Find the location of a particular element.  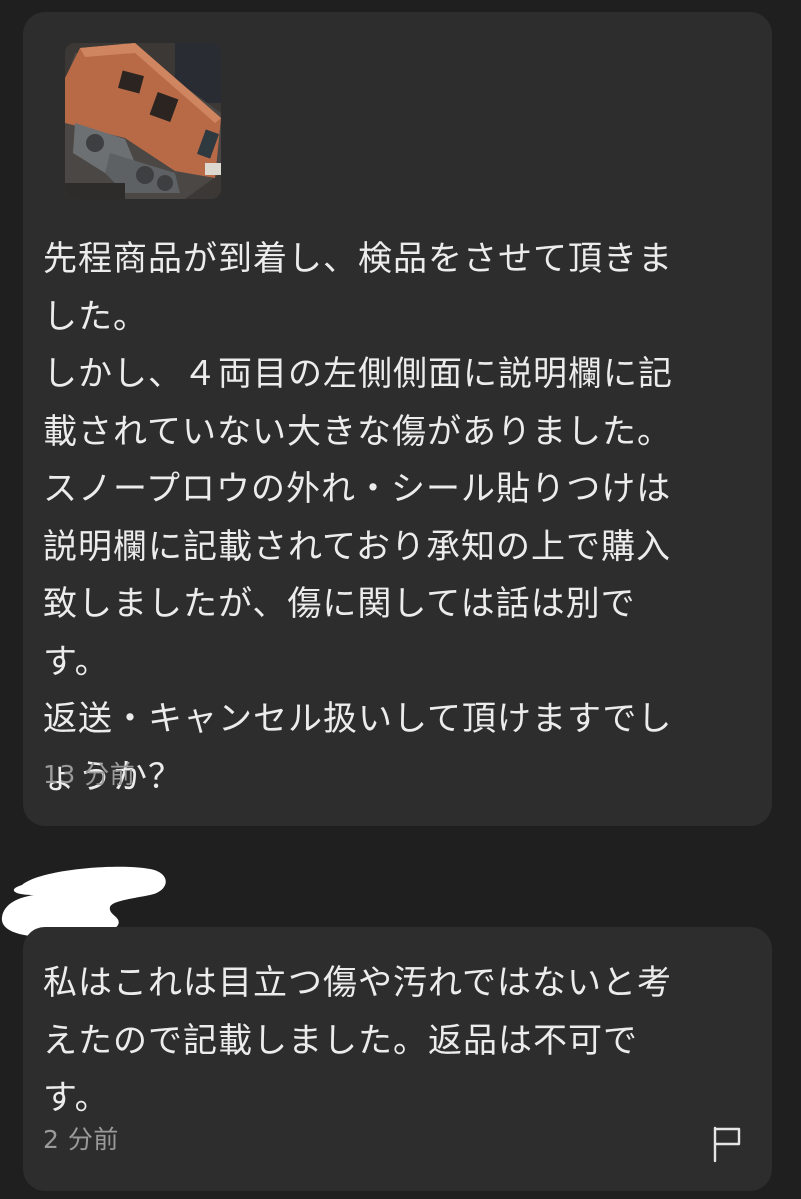

attached-photo-thumbnail is located at coordinates (143, 121).